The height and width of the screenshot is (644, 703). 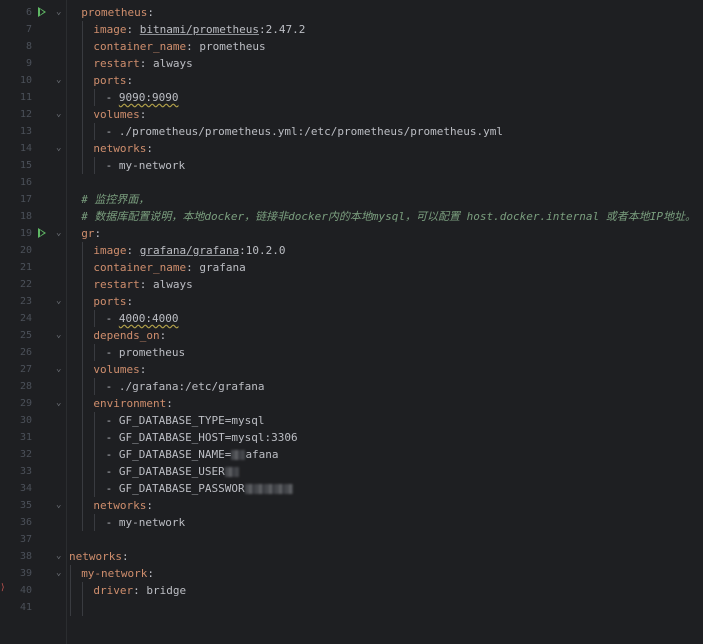 I want to click on code-line: 32 - GF_DATABASE_NAME= afana, so click(x=351, y=454).